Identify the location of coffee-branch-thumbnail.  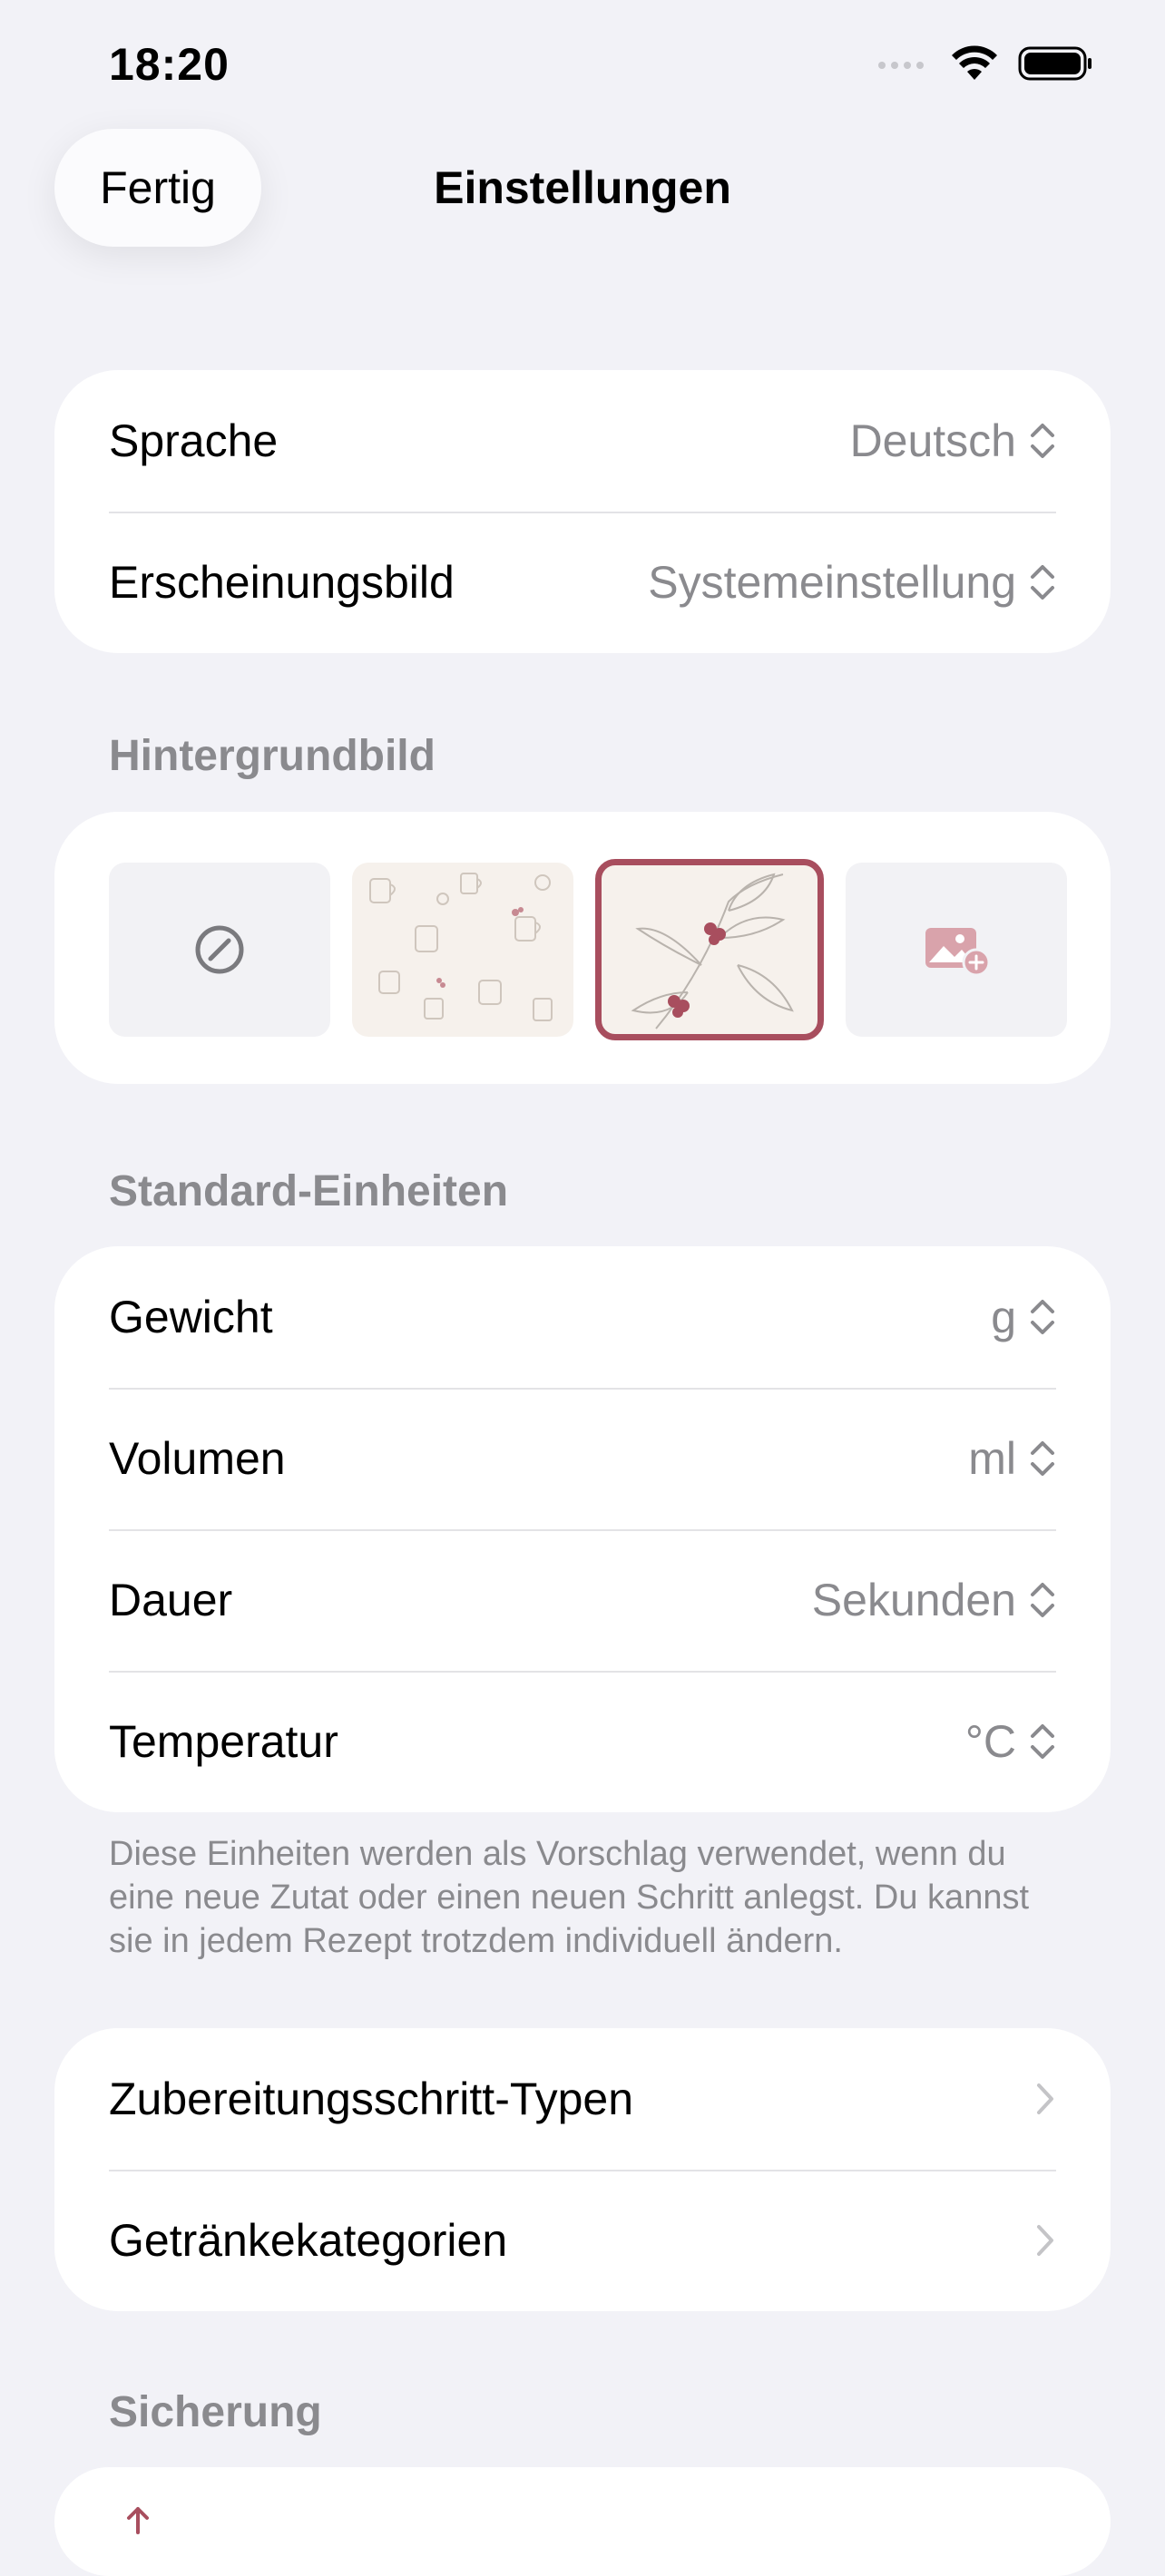
(712, 951).